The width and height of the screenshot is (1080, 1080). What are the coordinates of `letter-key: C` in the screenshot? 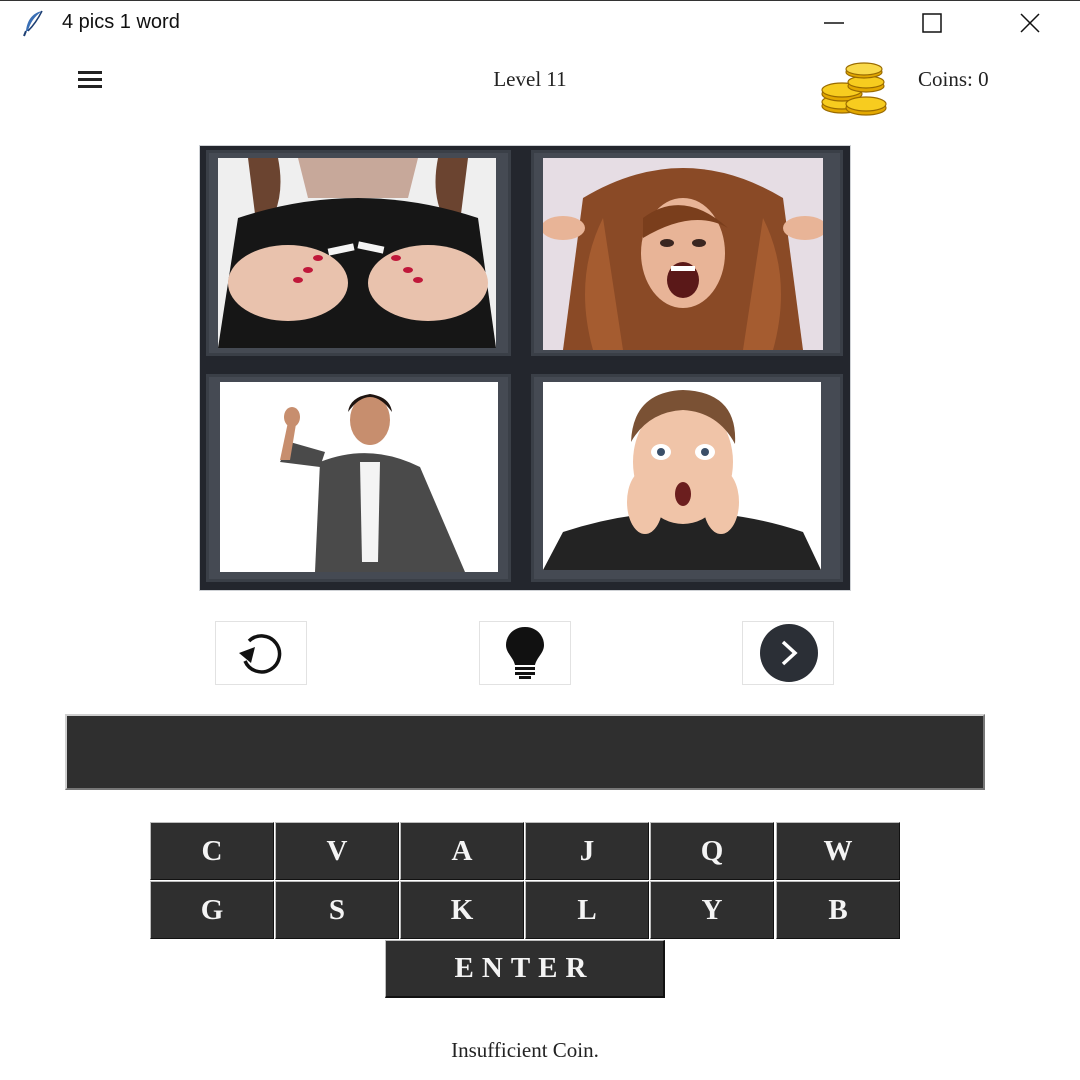 It's located at (212, 851).